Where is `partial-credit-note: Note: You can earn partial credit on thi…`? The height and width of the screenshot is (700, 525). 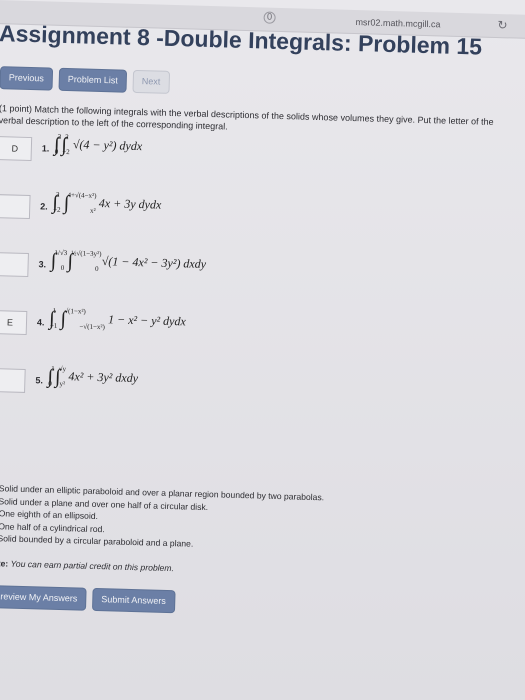 partial-credit-note: Note: You can earn partial credit on thi… is located at coordinates (87, 565).